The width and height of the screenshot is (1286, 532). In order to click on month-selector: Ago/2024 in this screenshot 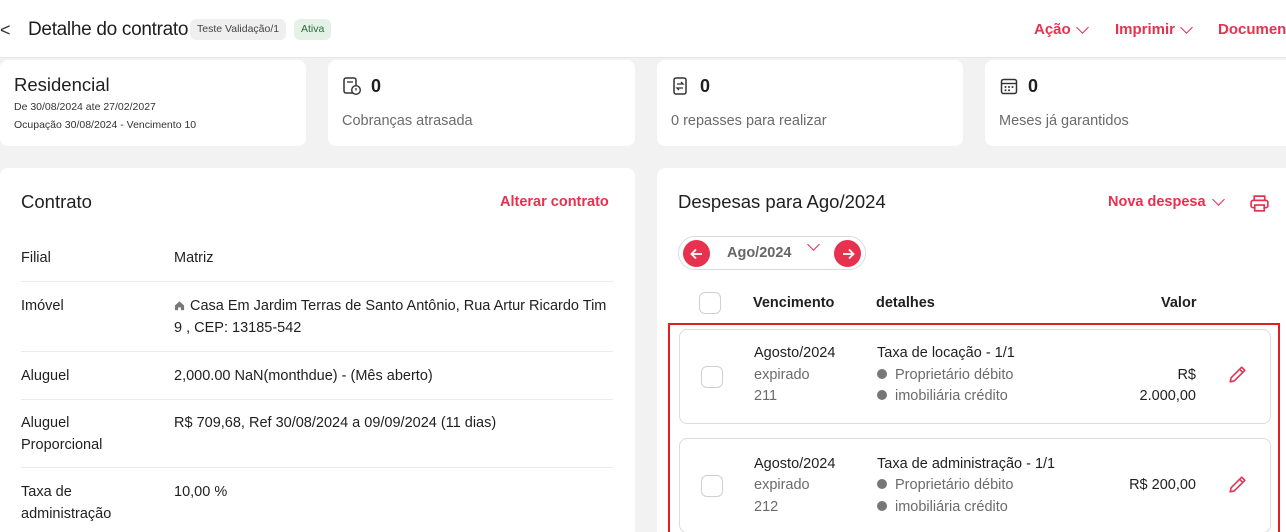, I will do `click(772, 253)`.